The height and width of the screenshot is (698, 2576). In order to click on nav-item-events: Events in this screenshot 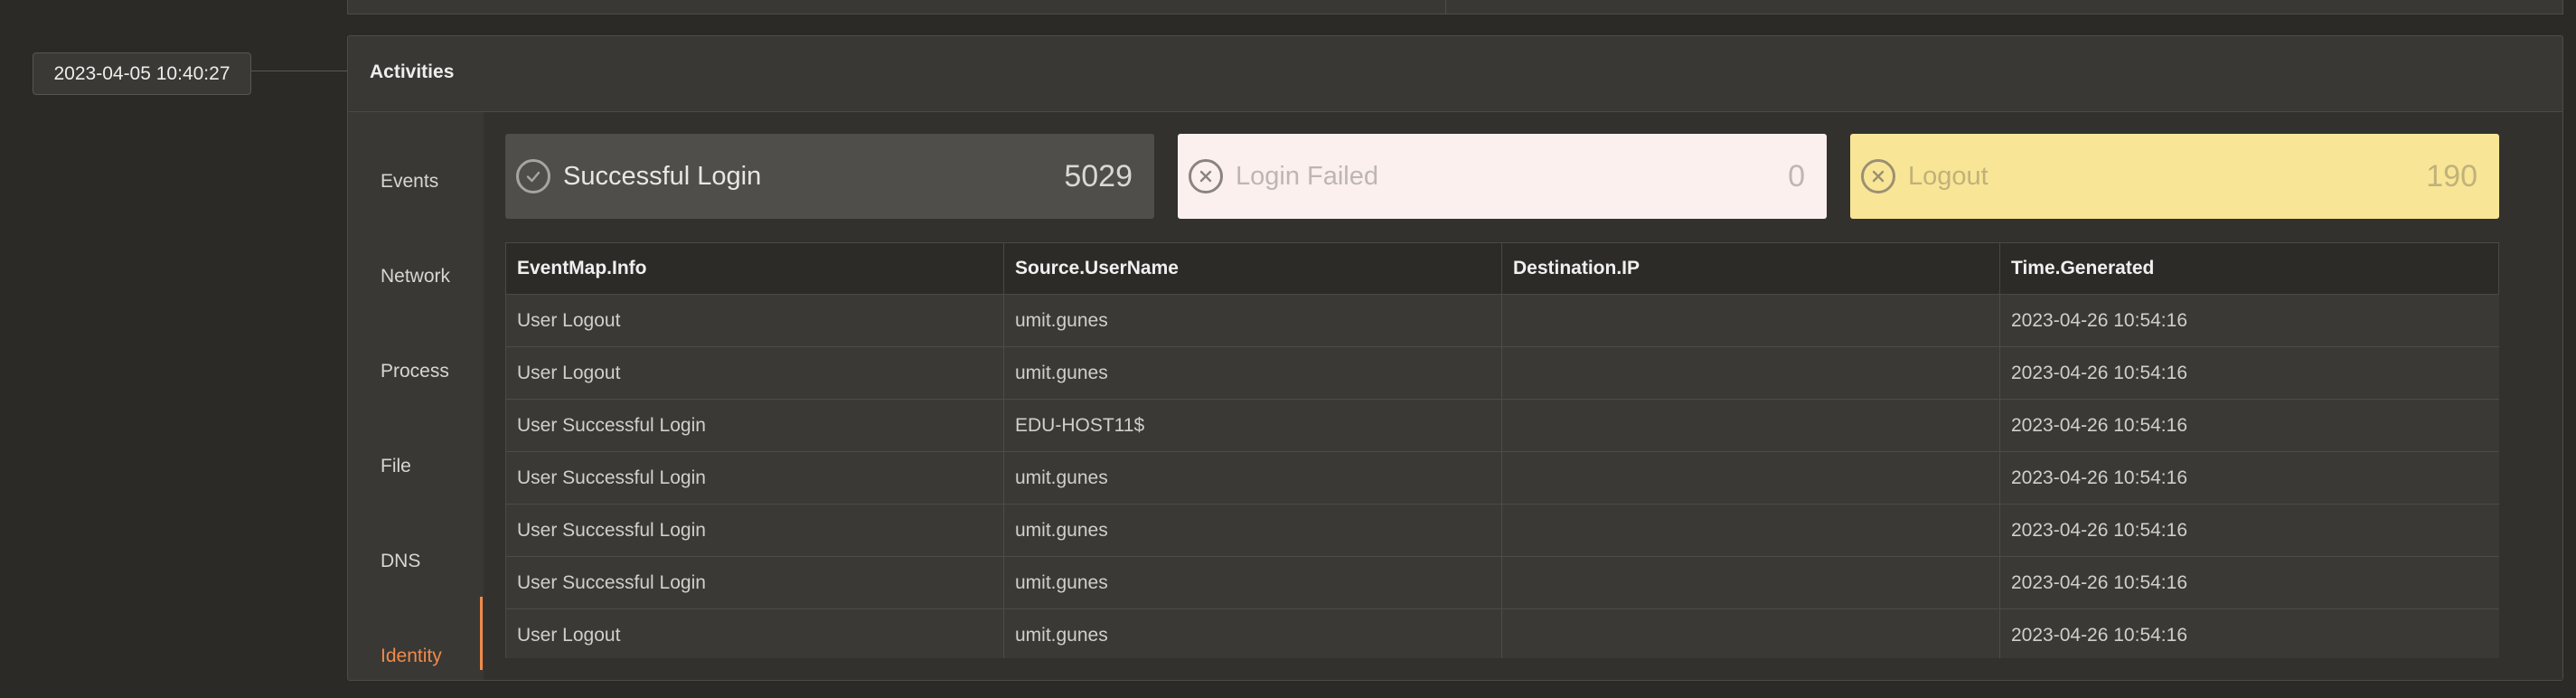, I will do `click(409, 182)`.